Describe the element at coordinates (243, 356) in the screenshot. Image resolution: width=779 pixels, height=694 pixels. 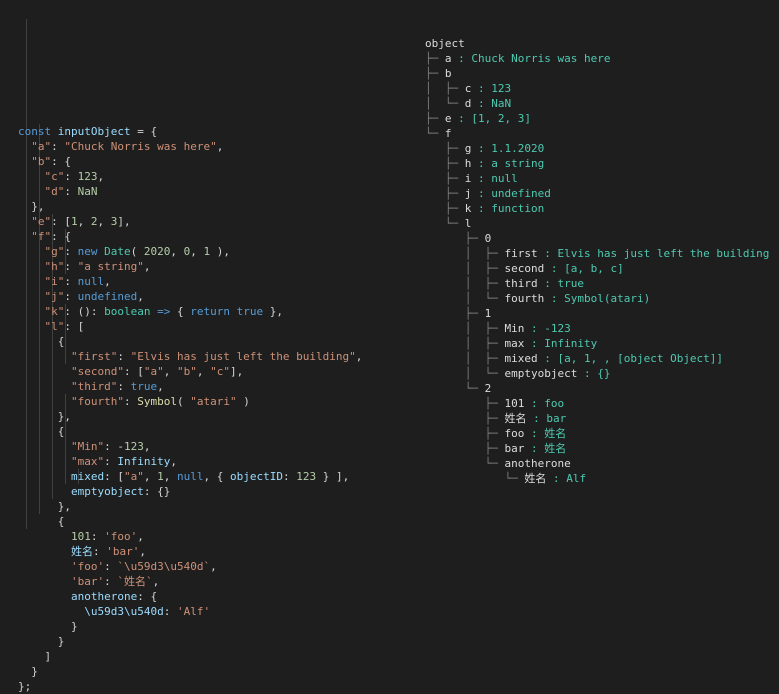
I see `code-token: "Elvis has just left the building"` at that location.